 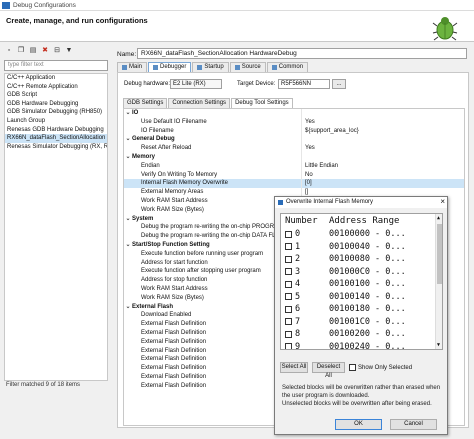 I want to click on grid-row: Internal Flash Memory Overwrite [0], so click(x=294, y=184).